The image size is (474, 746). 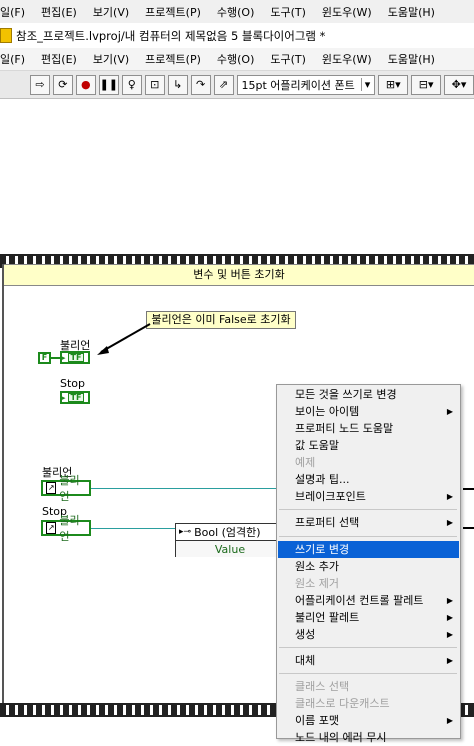 I want to click on bg-menu-tools: 도구(T), so click(x=288, y=12).